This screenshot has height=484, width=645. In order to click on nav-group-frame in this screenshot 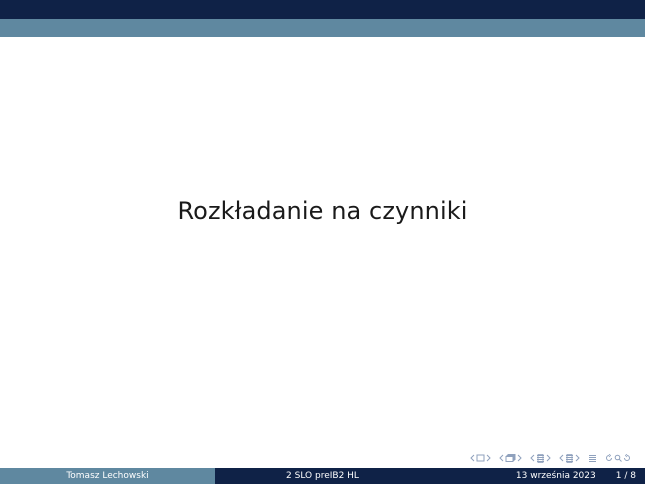, I will do `click(510, 458)`.